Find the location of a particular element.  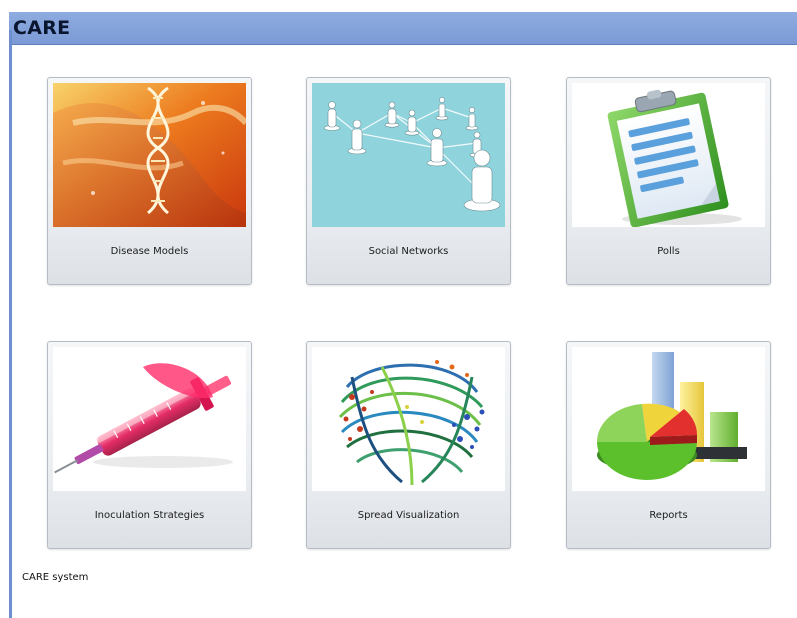

window-left-border is located at coordinates (10, 324).